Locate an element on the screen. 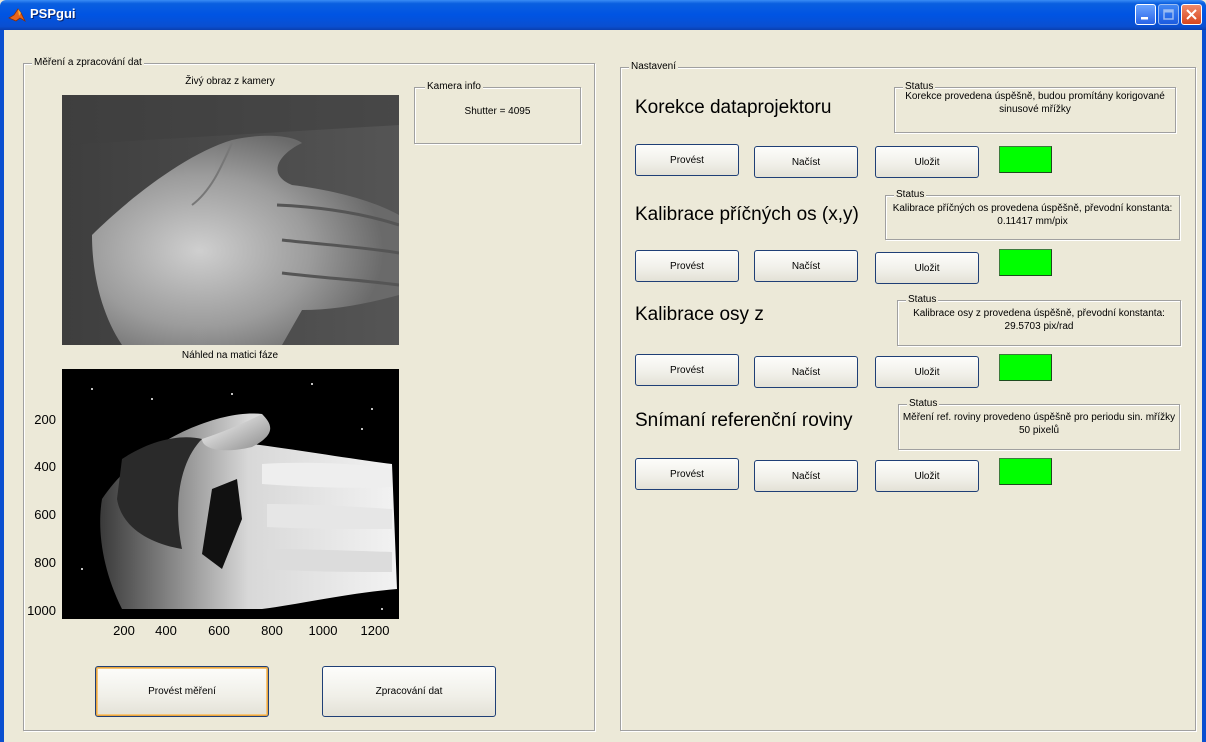 The width and height of the screenshot is (1206, 742). window-frame-right is located at coordinates (1204, 386).